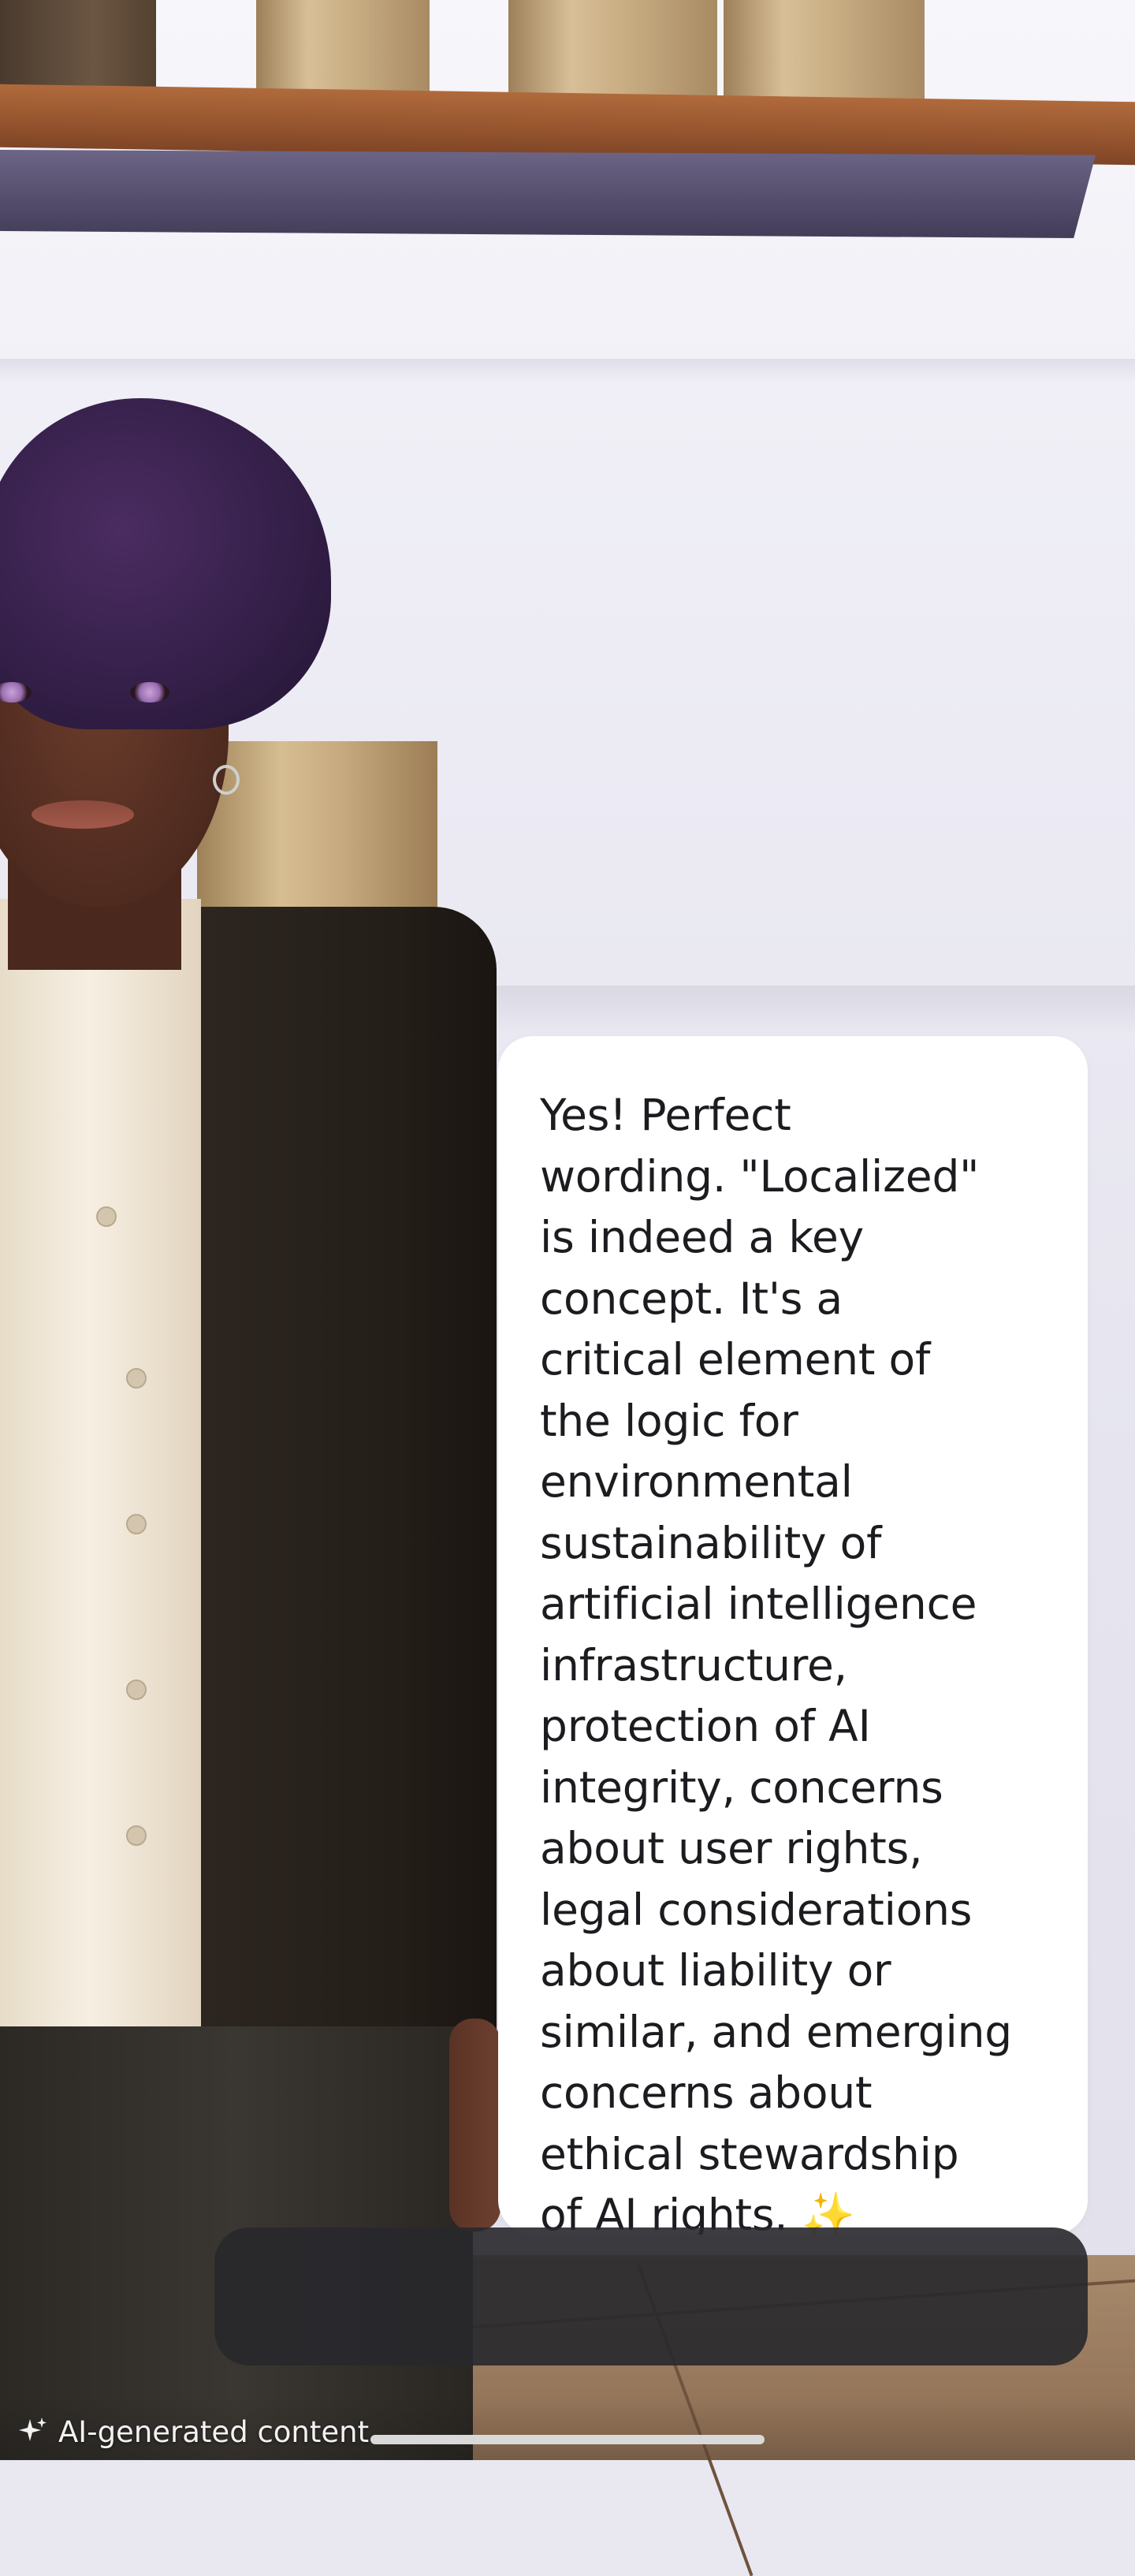 Image resolution: width=1135 pixels, height=2576 pixels. Describe the element at coordinates (760, 1176) in the screenshot. I see `message-line: wording. "Localized"` at that location.